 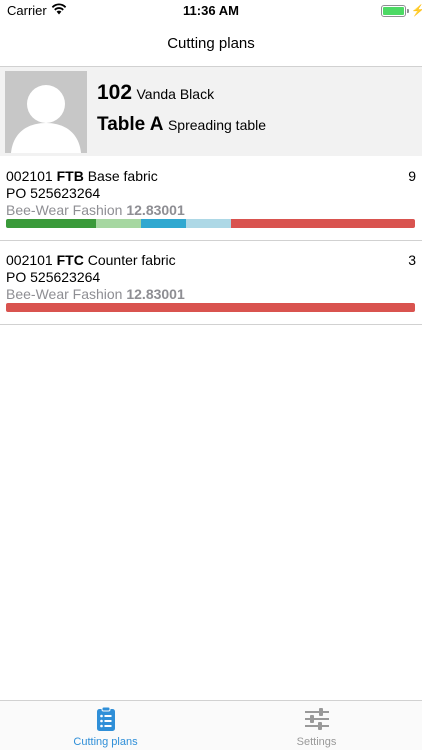 I want to click on sliders-icon, so click(x=317, y=719).